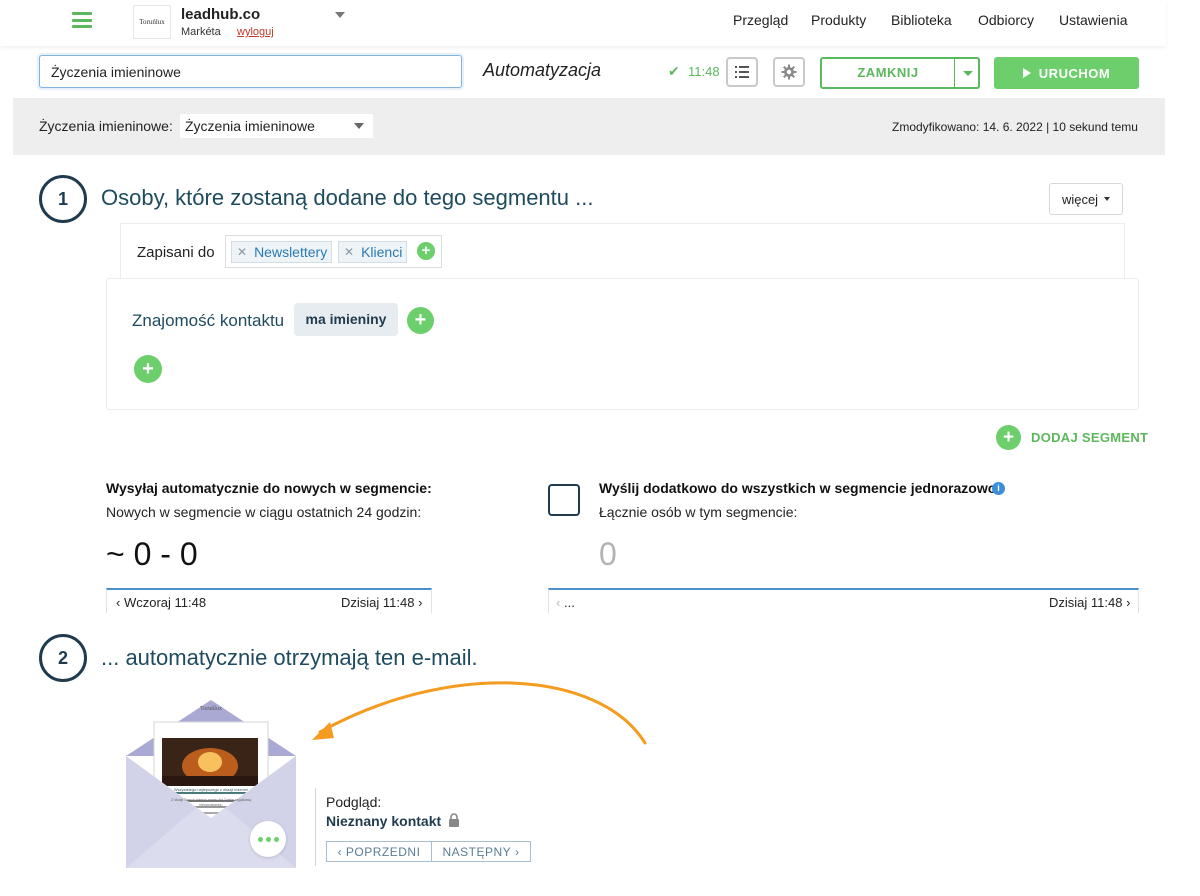 This screenshot has height=896, width=1200. Describe the element at coordinates (760, 20) in the screenshot. I see `nav-overview: Przegląd` at that location.